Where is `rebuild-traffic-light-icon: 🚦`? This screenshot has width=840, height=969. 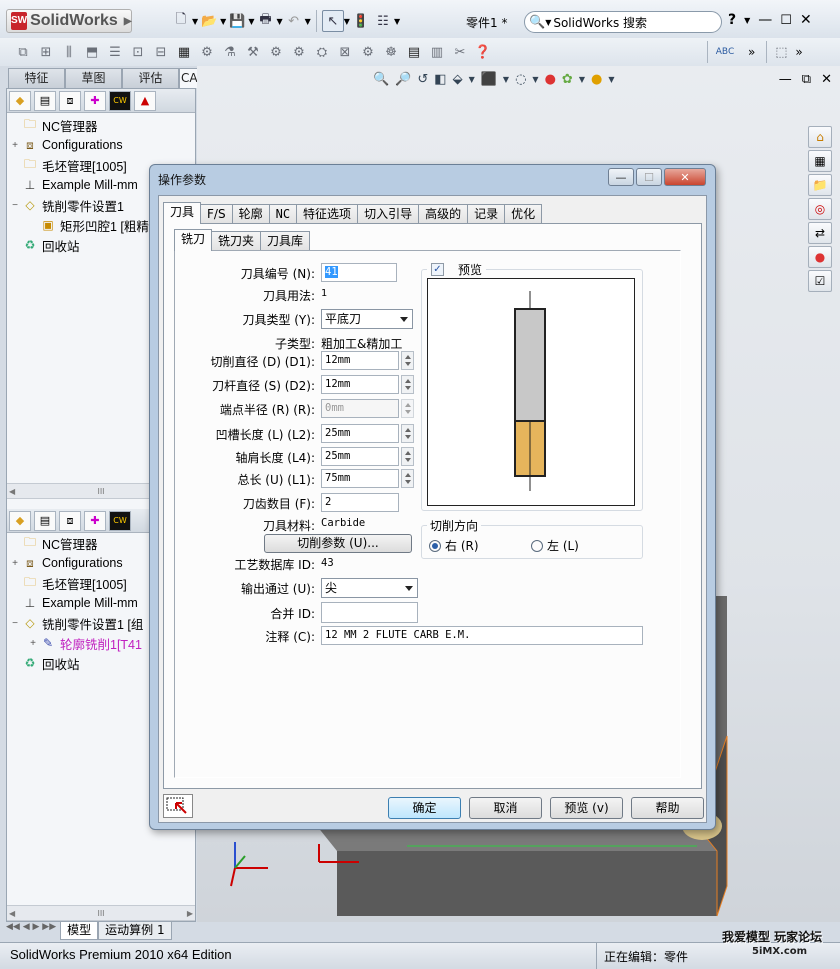 rebuild-traffic-light-icon: 🚦 is located at coordinates (361, 21).